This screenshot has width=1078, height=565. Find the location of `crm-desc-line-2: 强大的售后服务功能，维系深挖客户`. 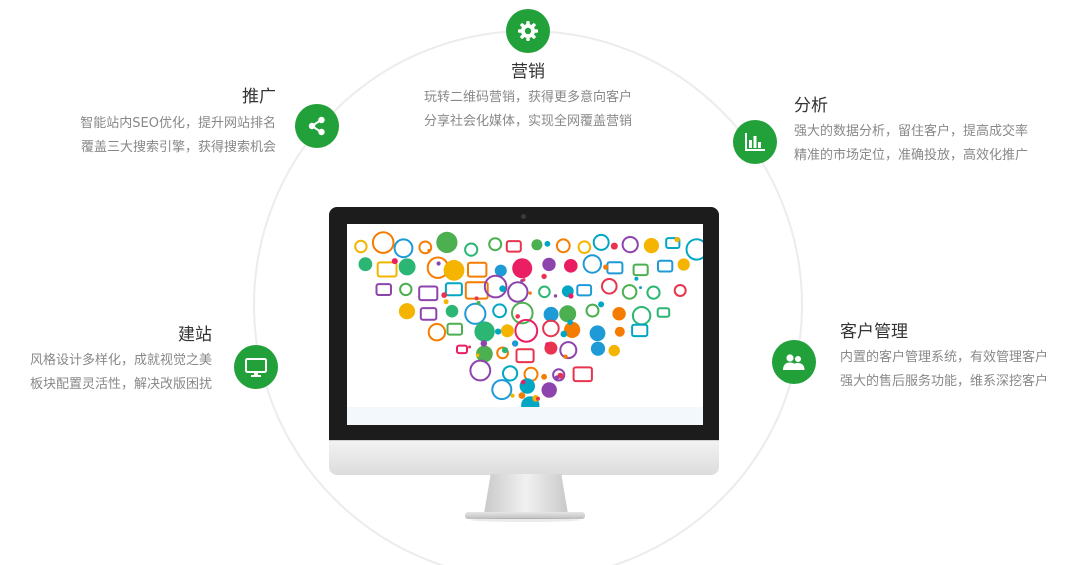

crm-desc-line-2: 强大的售后服务功能，维系深挖客户 is located at coordinates (944, 381).